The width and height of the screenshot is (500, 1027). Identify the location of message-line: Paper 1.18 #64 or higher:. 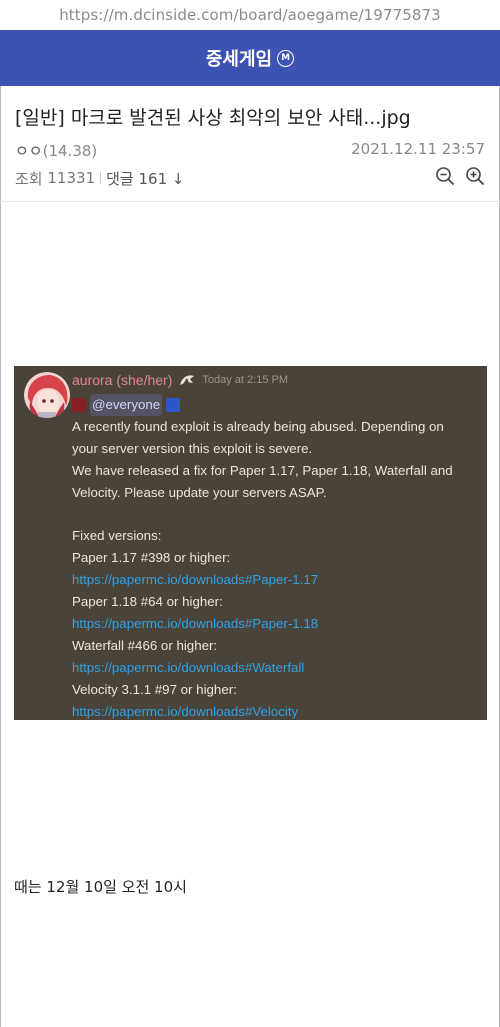
(147, 602).